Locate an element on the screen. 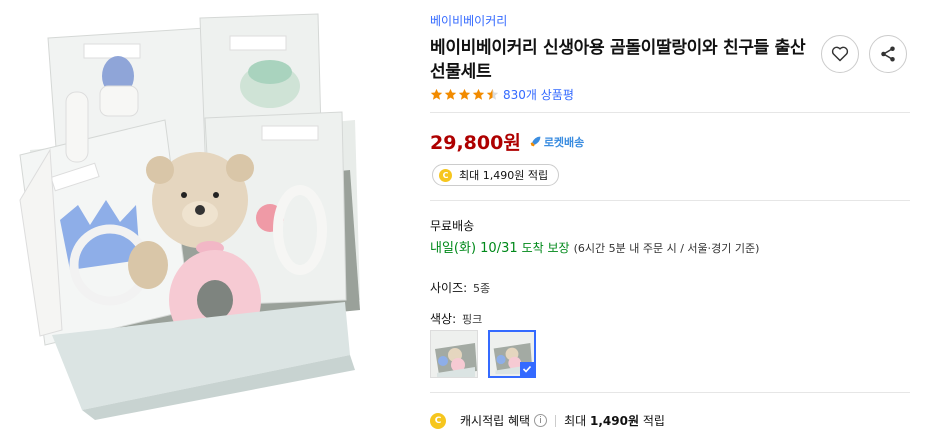 This screenshot has height=444, width=926. cash-benefit-prefix: 최대 is located at coordinates (575, 421).